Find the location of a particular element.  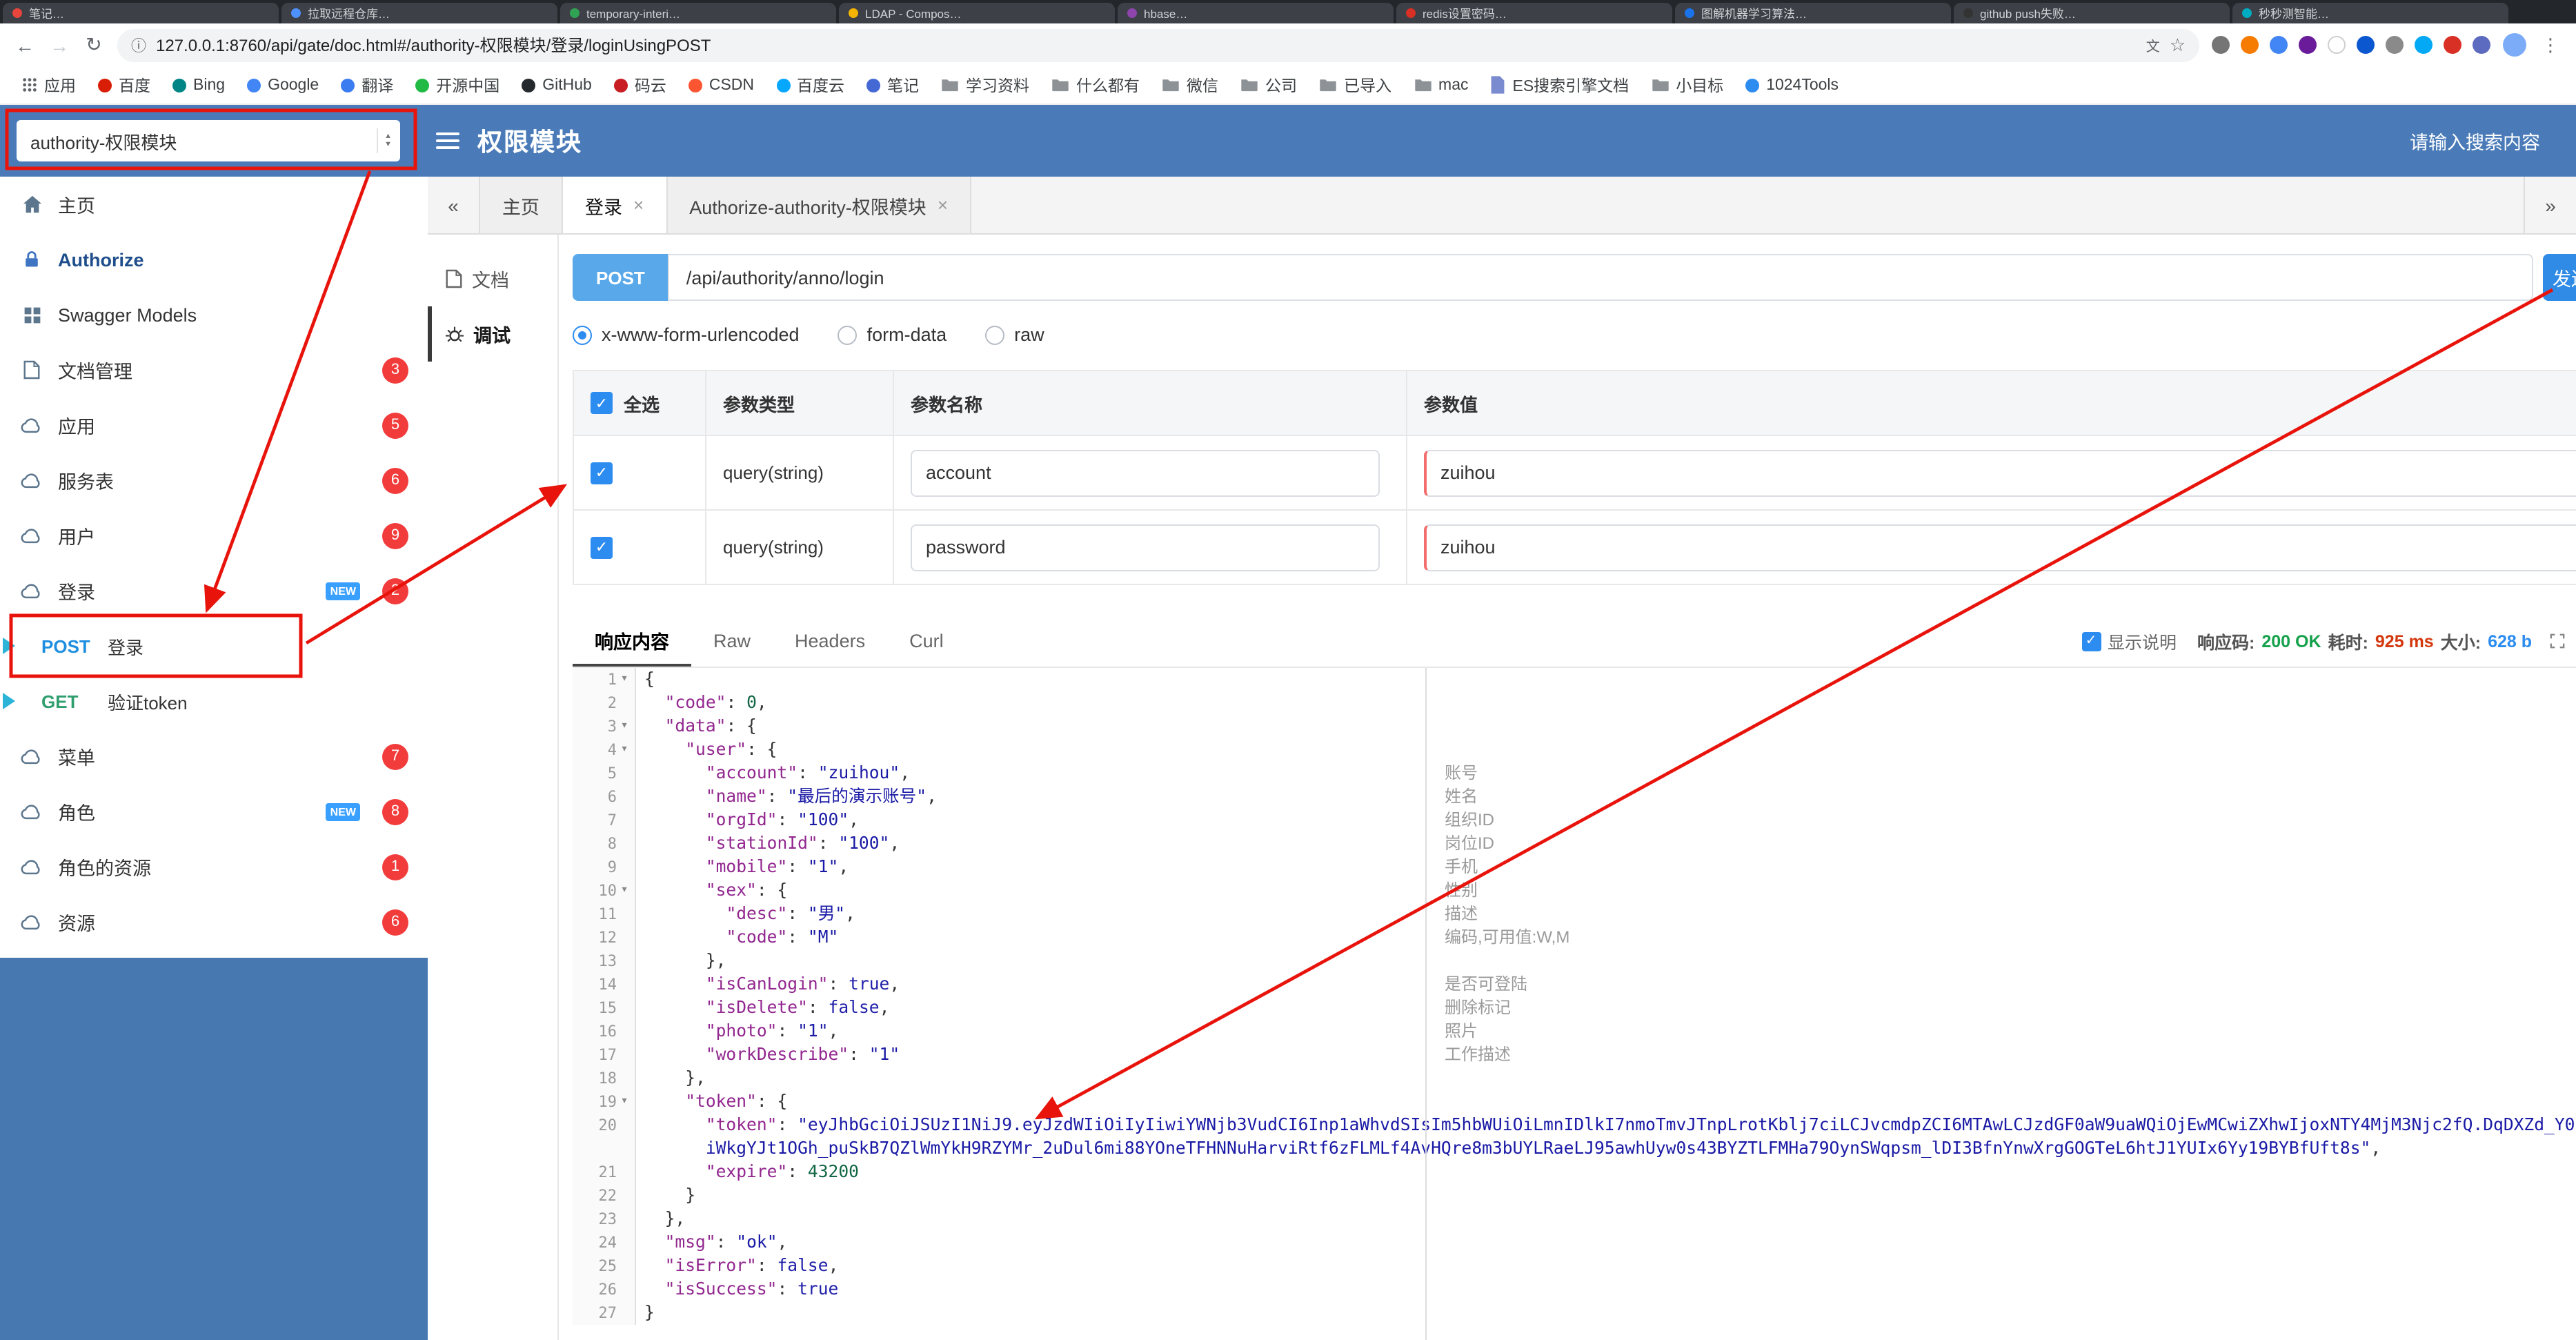

editor-tab: 主页 is located at coordinates (521, 205).